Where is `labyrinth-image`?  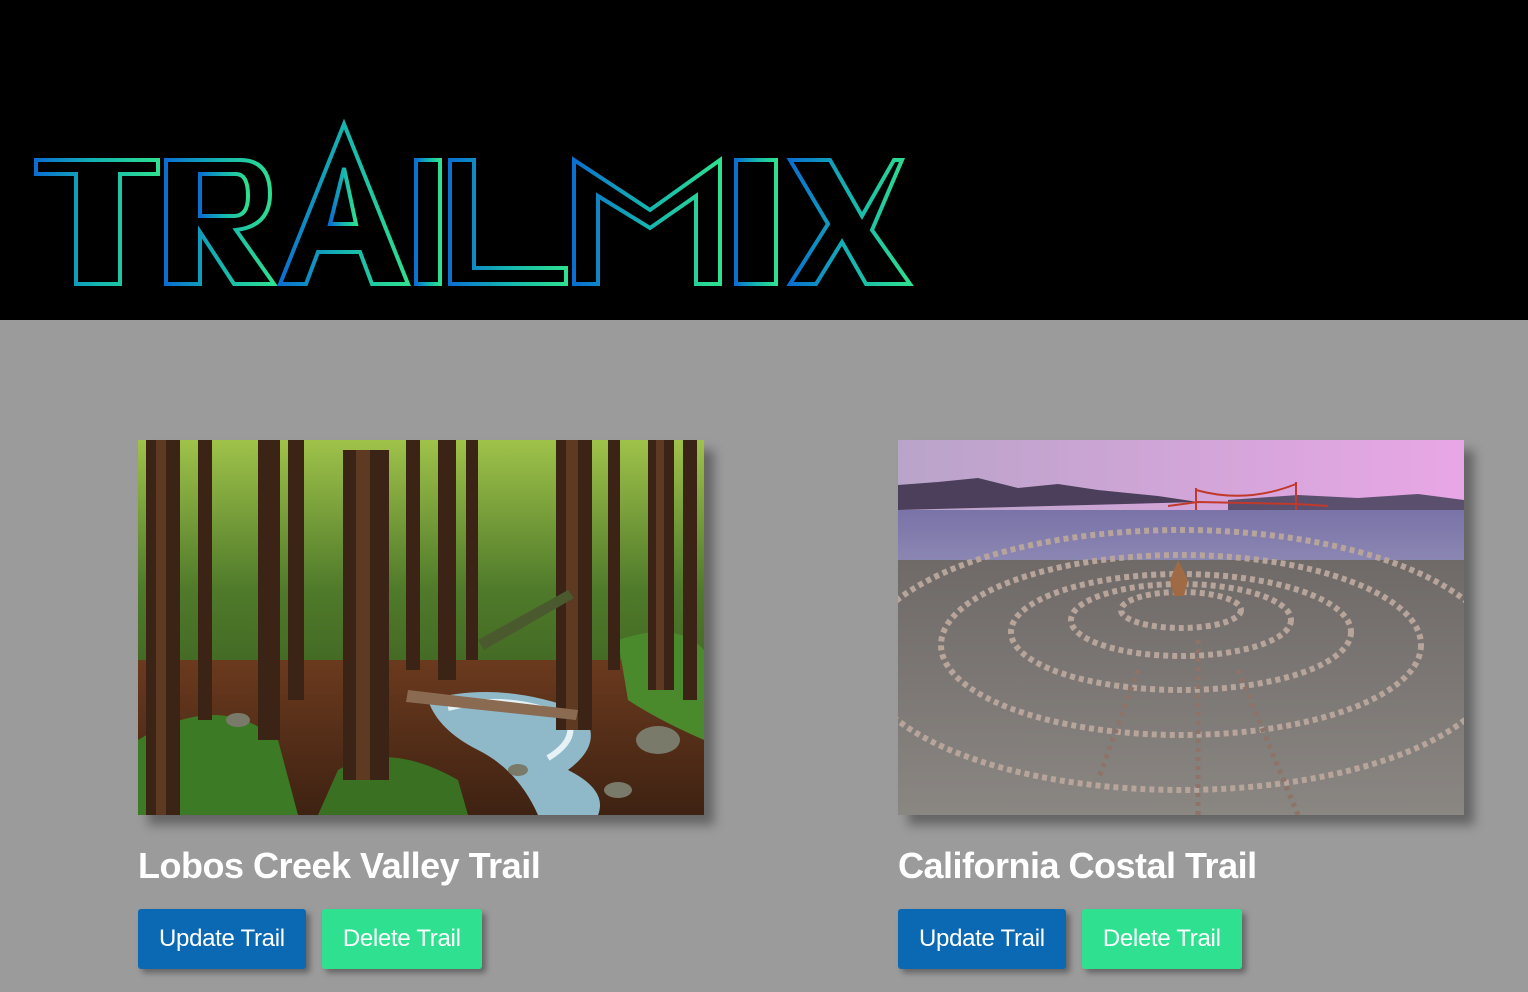 labyrinth-image is located at coordinates (1181, 627).